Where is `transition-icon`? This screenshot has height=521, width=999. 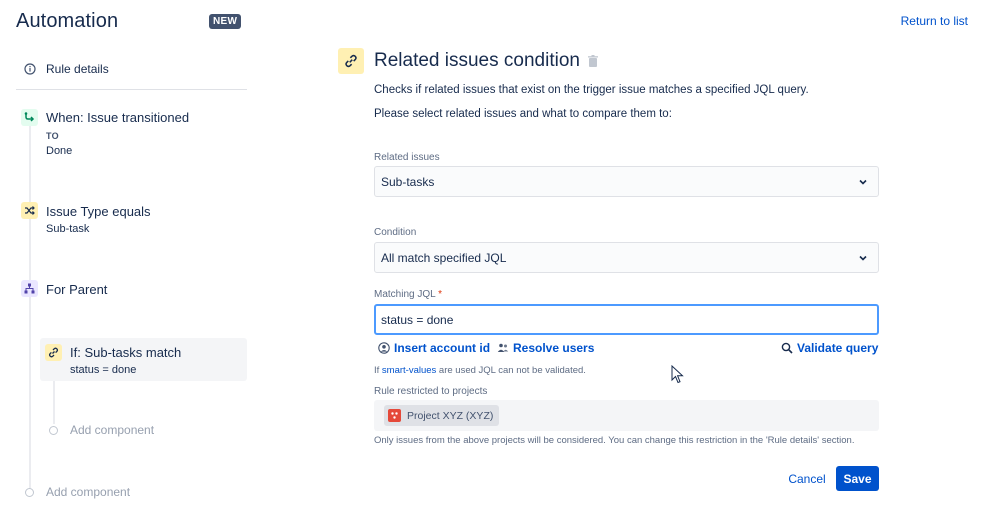 transition-icon is located at coordinates (29, 117).